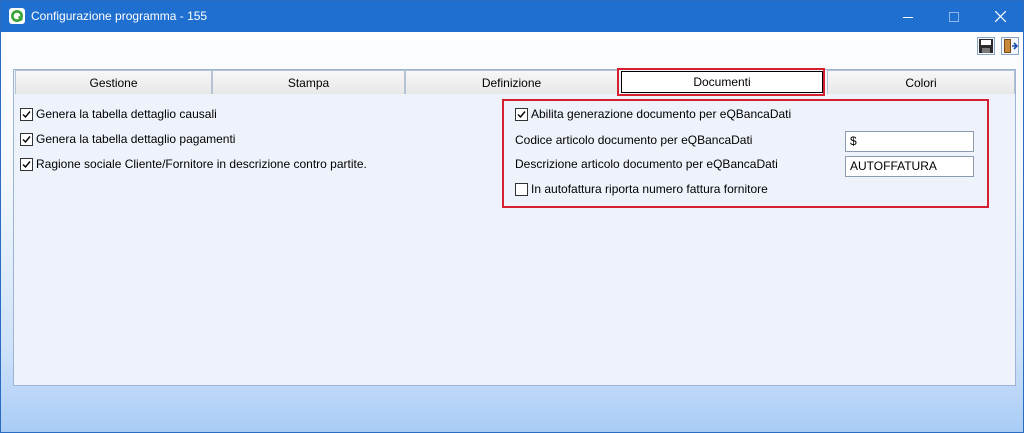  I want to click on tab-gestione: Gestione, so click(113, 82).